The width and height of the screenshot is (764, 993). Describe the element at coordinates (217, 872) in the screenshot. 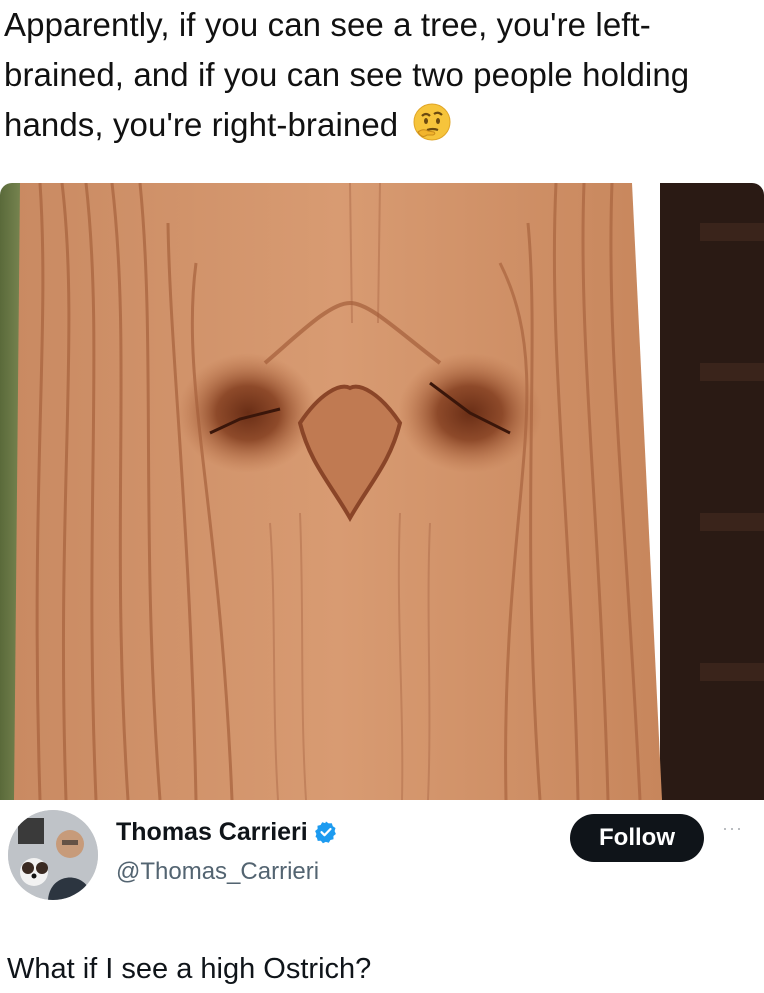

I see `tweet-handle: @Thomas_Carrieri` at that location.